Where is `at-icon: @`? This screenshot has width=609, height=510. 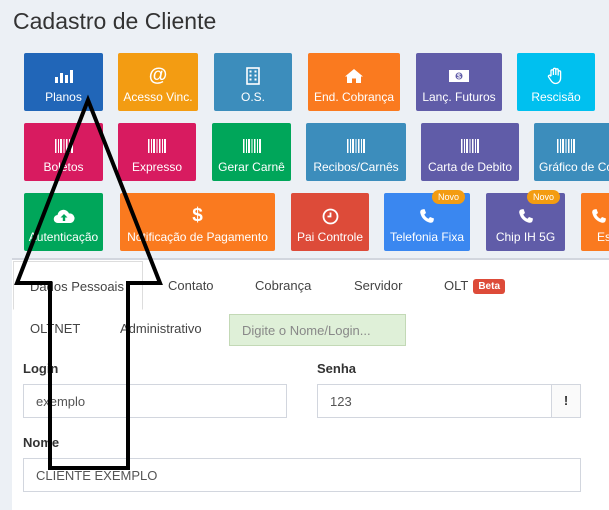
at-icon: @ is located at coordinates (158, 75).